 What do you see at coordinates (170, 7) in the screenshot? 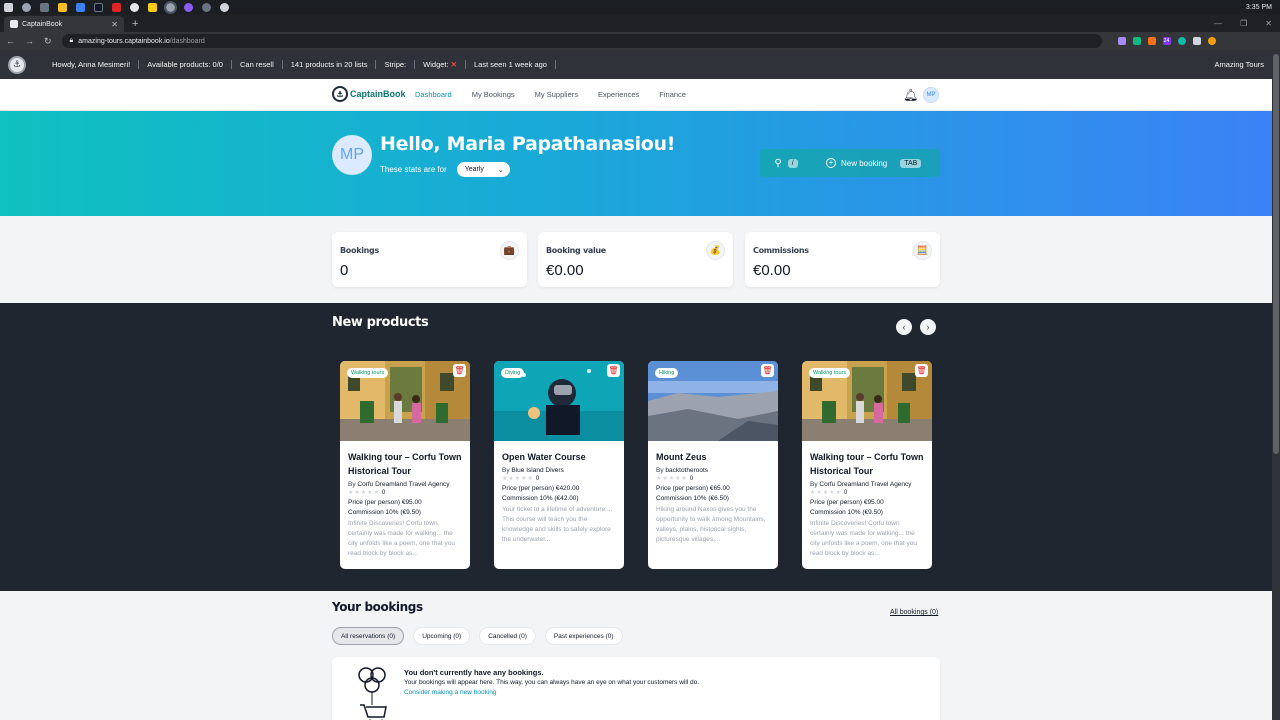
I see `chrome-active-icon` at bounding box center [170, 7].